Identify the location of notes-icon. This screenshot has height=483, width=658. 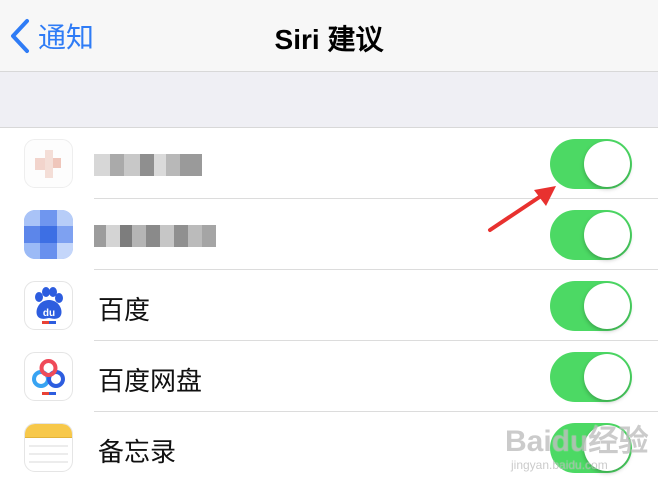
(48, 447).